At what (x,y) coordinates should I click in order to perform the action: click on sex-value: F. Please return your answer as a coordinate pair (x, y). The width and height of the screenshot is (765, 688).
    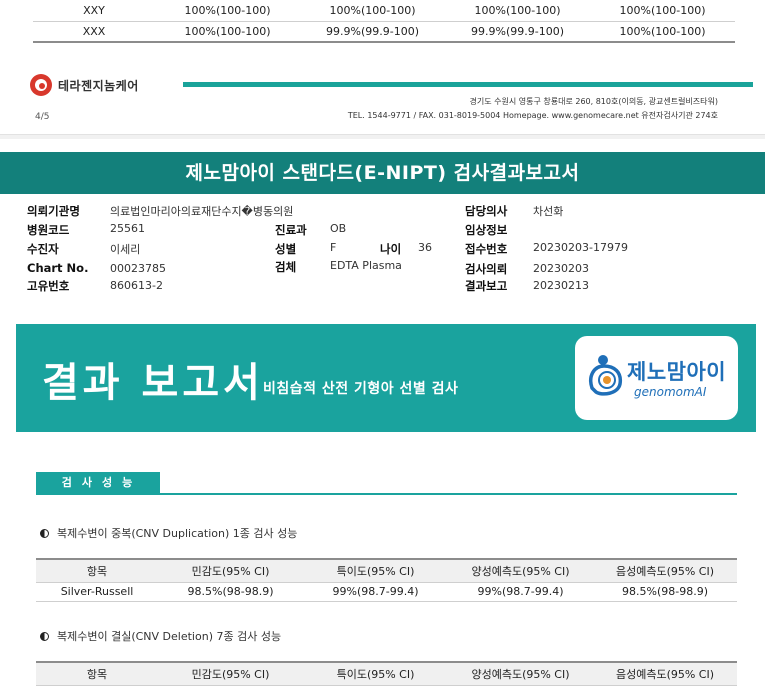
    Looking at the image, I should click on (333, 247).